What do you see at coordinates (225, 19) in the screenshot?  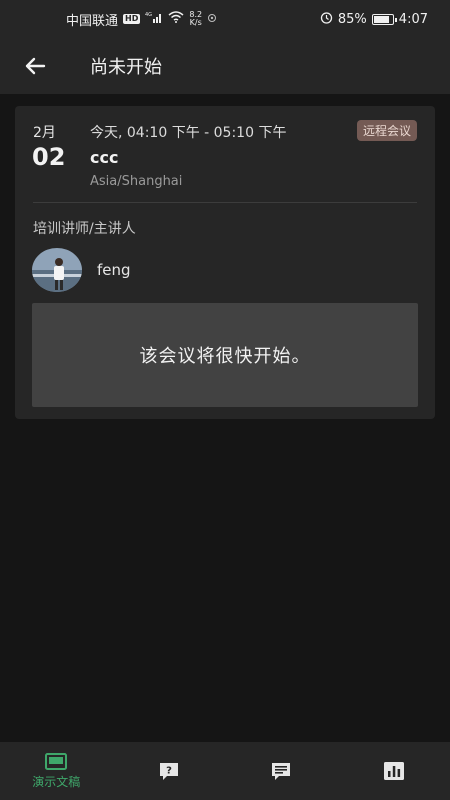 I see `status-bar: 中国联通 HD 4G 8.2 K/s 85% 4:07` at bounding box center [225, 19].